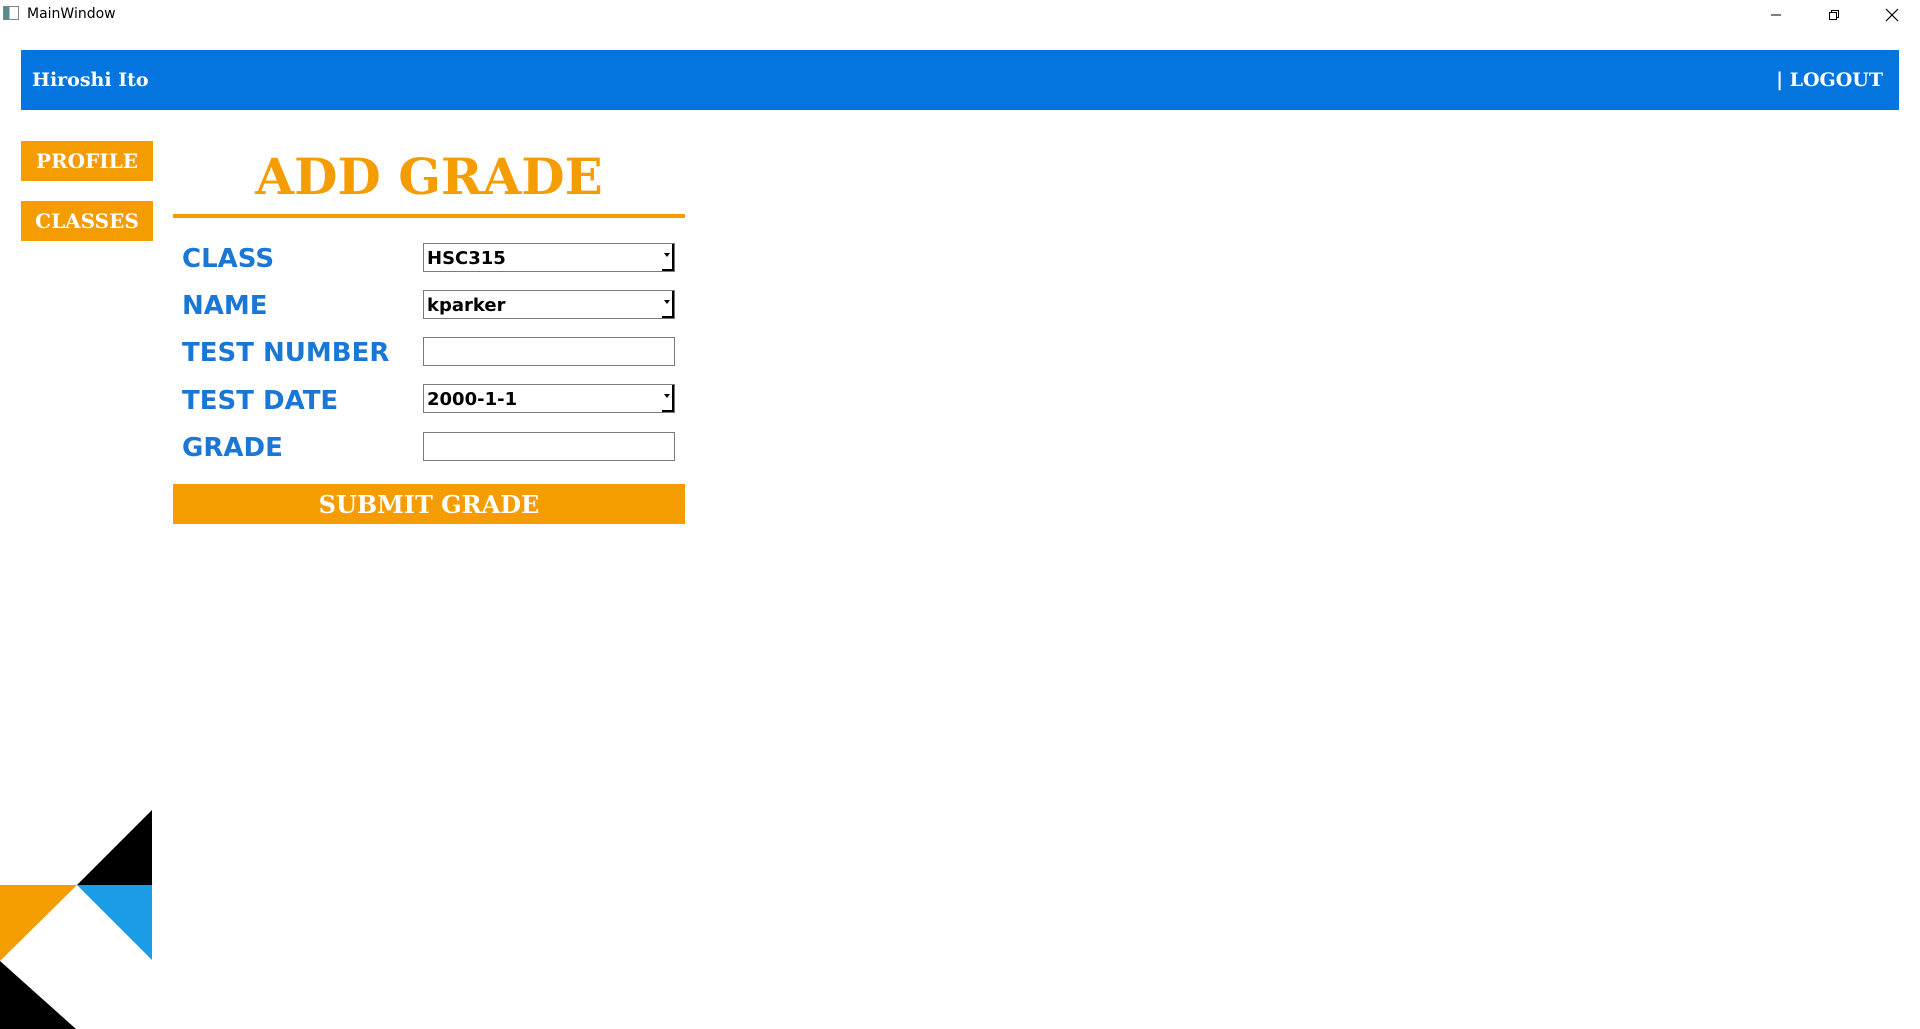  Describe the element at coordinates (549, 398) in the screenshot. I see `test-date-dropdown: 2000-1-1` at that location.